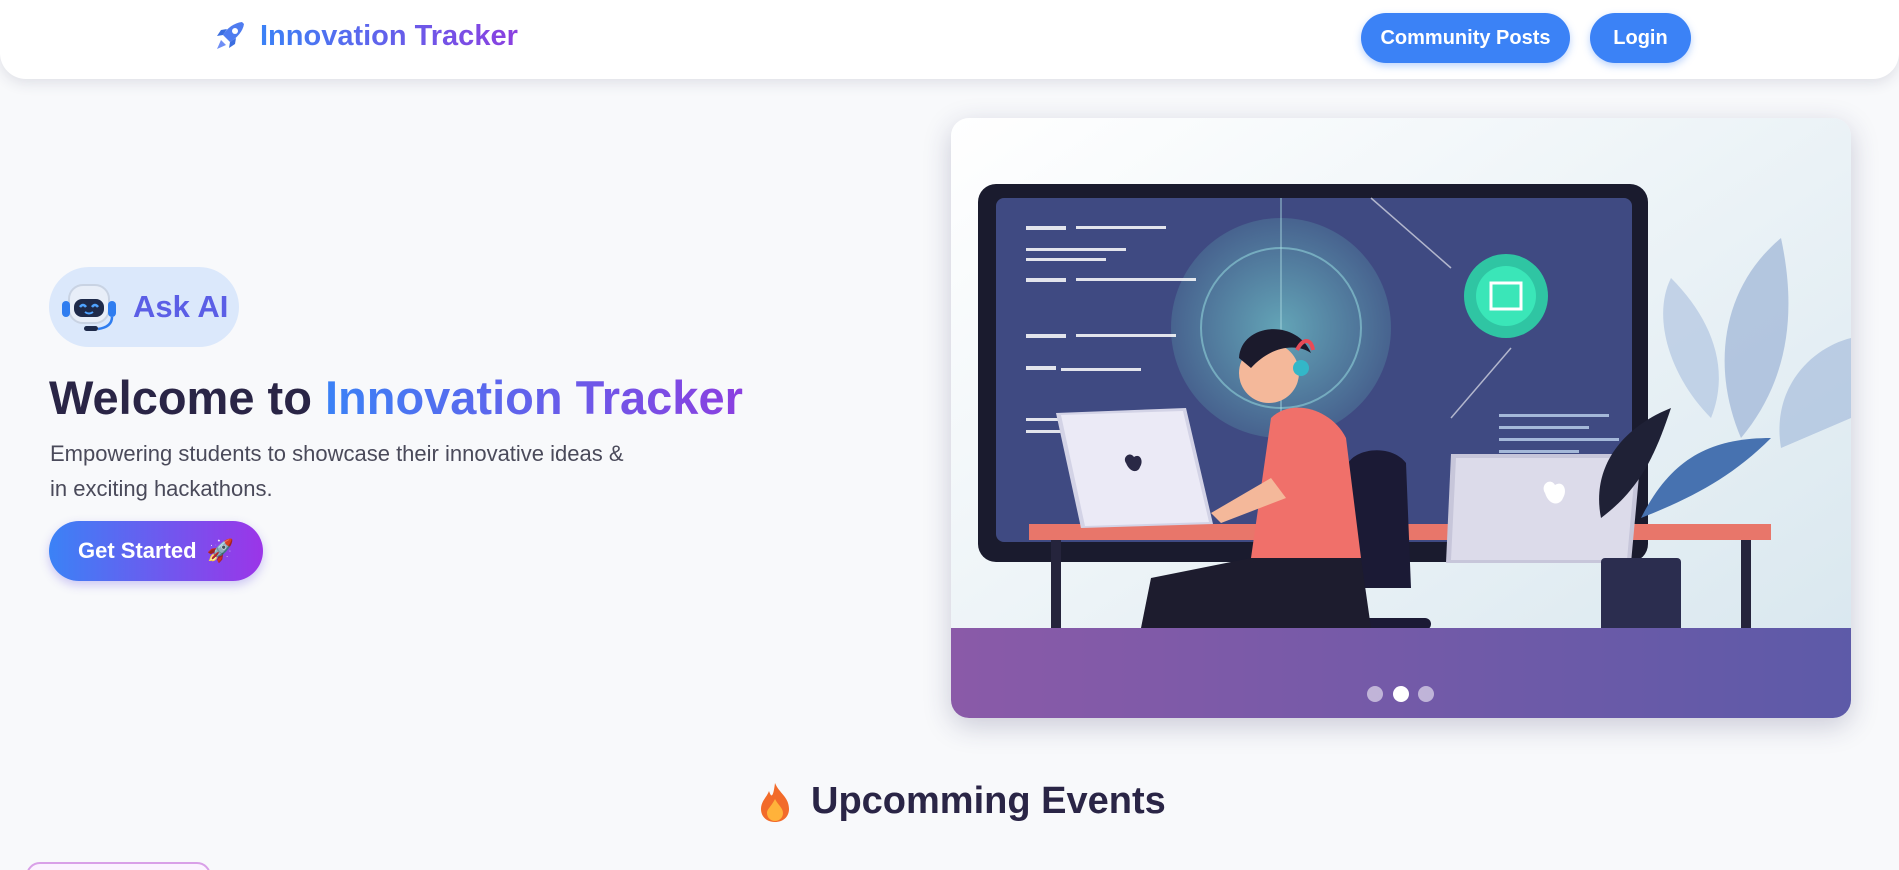  What do you see at coordinates (137, 550) in the screenshot?
I see `get-started-label: Get Started` at bounding box center [137, 550].